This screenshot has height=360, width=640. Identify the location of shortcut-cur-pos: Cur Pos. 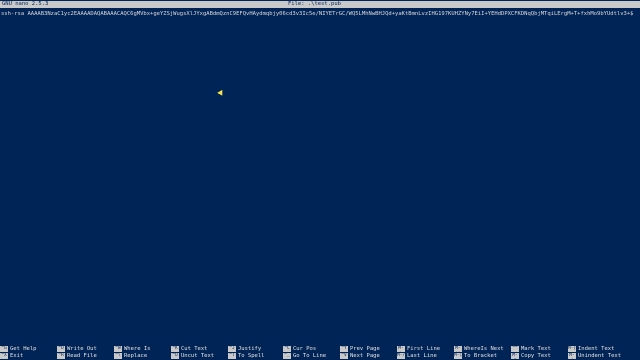
(304, 349).